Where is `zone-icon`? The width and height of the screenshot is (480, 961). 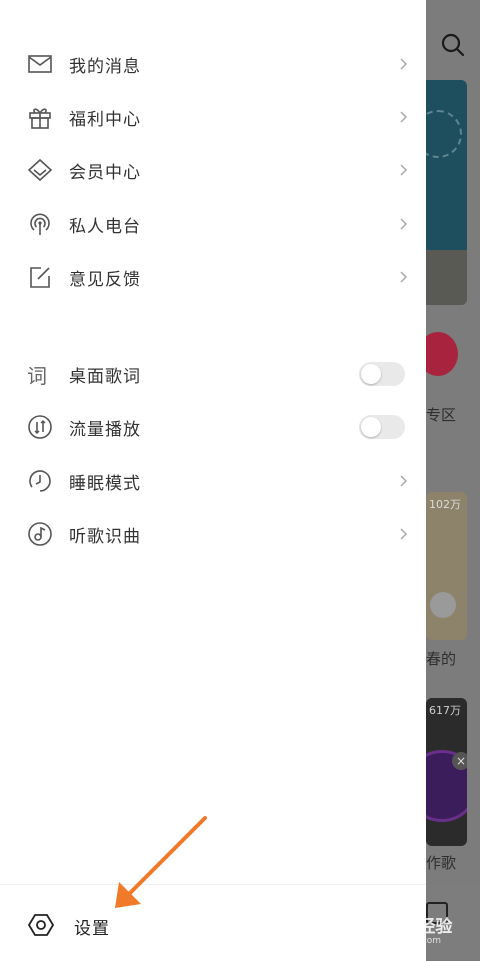 zone-icon is located at coordinates (442, 354).